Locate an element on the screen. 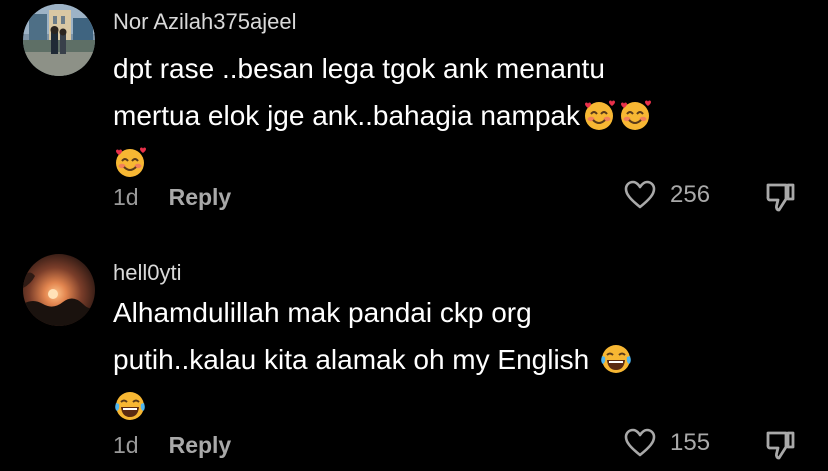 This screenshot has height=471, width=828. username: Nor Azilah375ajeel is located at coordinates (204, 22).